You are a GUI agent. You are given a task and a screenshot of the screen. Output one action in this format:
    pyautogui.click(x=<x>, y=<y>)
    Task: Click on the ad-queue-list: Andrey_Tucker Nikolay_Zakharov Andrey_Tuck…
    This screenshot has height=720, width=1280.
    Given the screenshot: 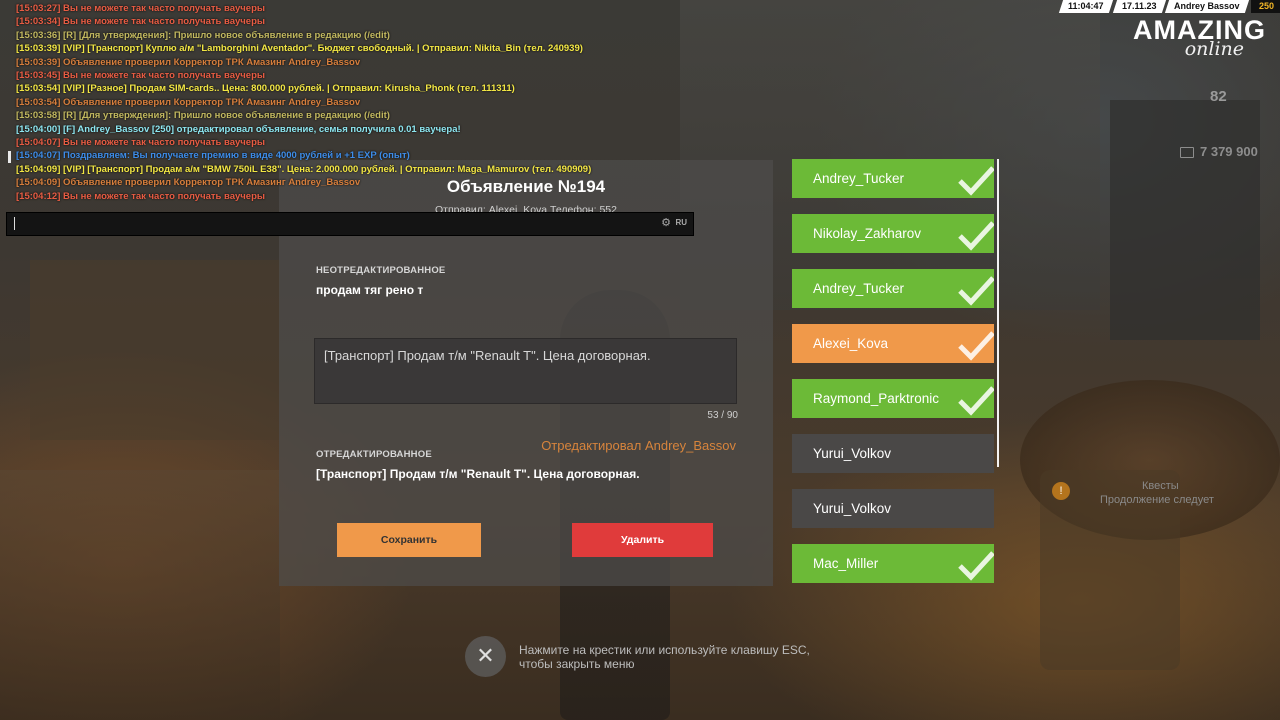 What is the action you would take?
    pyautogui.click(x=893, y=379)
    